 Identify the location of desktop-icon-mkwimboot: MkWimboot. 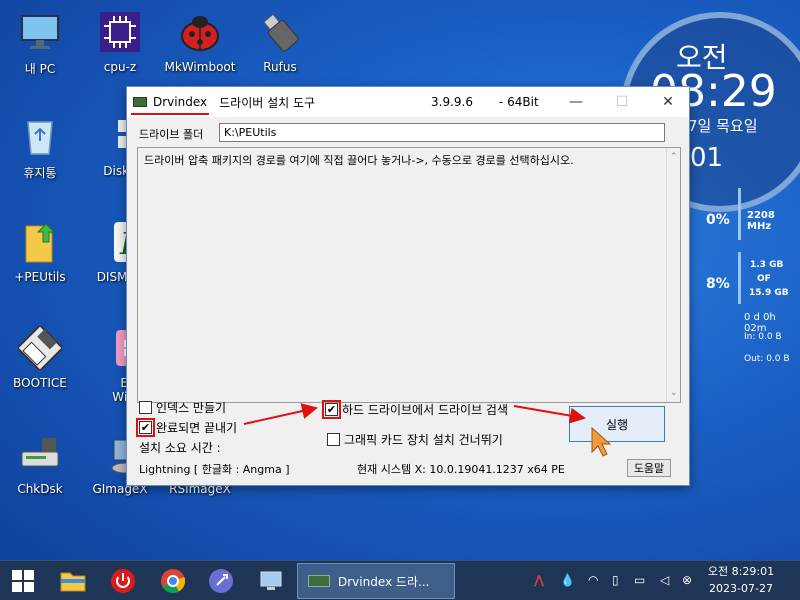
(200, 42).